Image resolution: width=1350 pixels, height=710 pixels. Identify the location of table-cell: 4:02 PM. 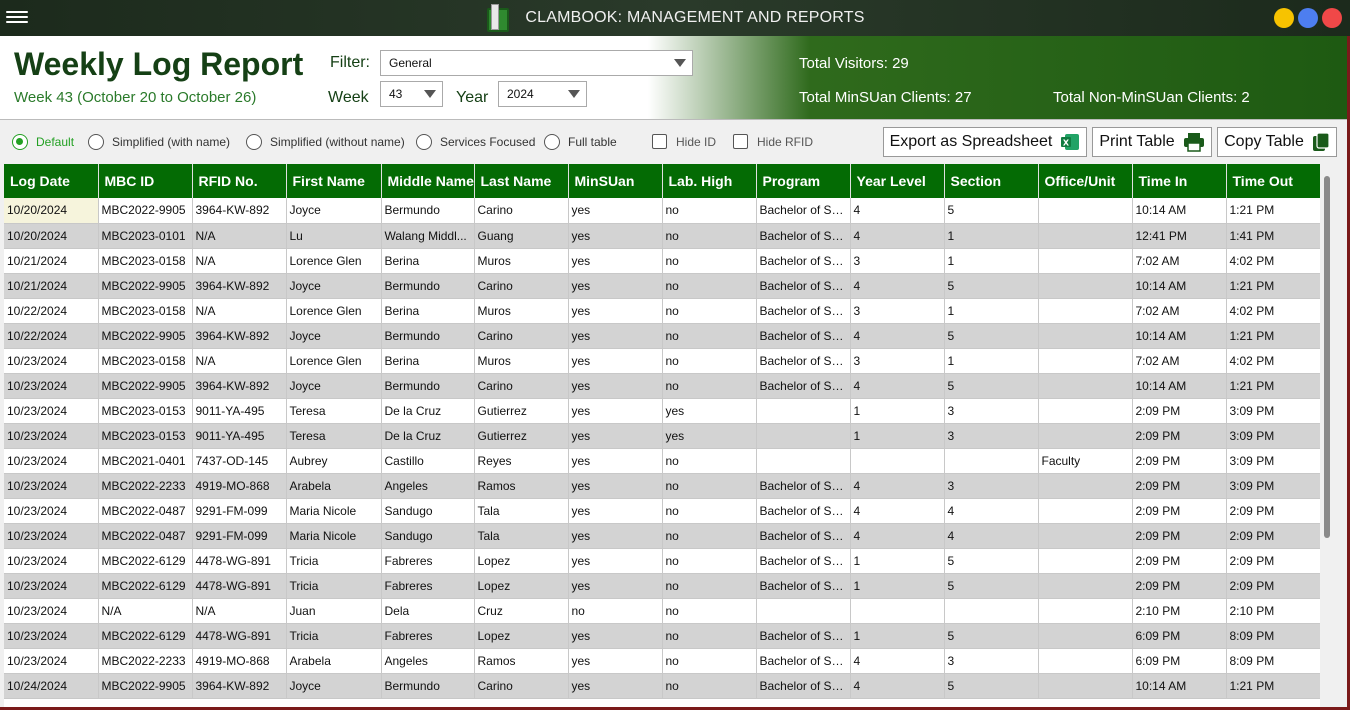
(1273, 261).